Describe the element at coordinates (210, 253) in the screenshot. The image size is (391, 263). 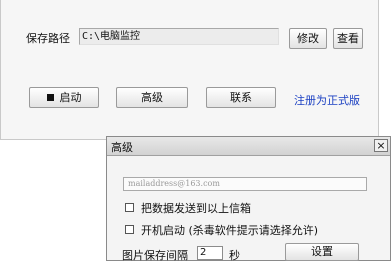
I see `interval-input: 2` at that location.